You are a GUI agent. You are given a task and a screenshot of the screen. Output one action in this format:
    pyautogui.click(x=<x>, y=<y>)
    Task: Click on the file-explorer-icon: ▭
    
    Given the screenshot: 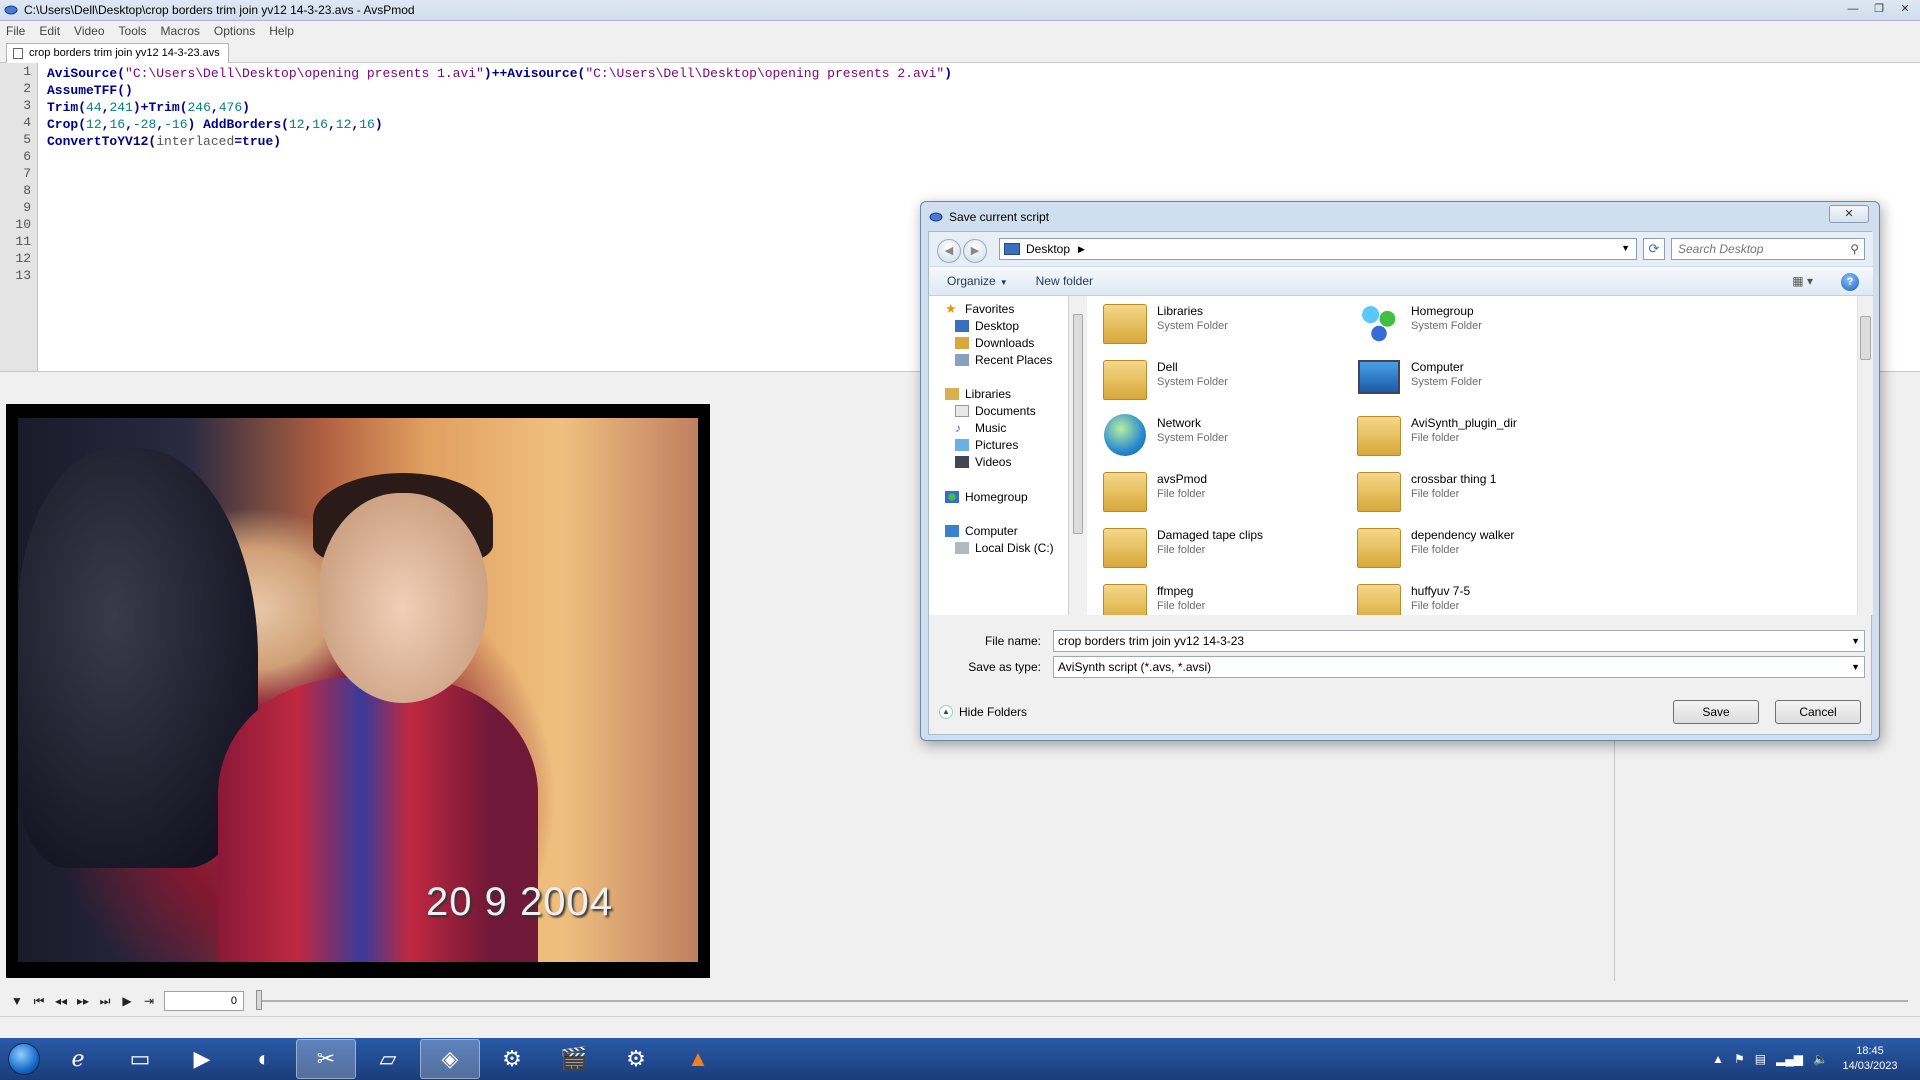 What is the action you would take?
    pyautogui.click(x=140, y=1059)
    